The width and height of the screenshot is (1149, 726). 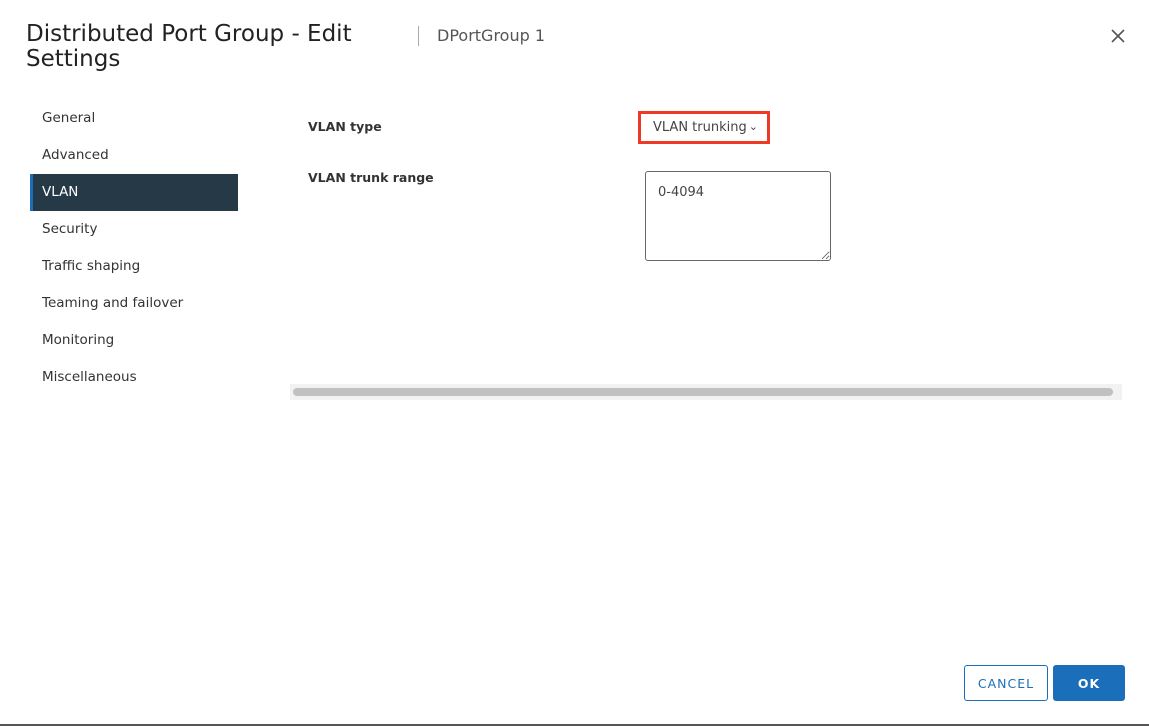 What do you see at coordinates (753, 126) in the screenshot?
I see `chevron-down-icon: ⌄` at bounding box center [753, 126].